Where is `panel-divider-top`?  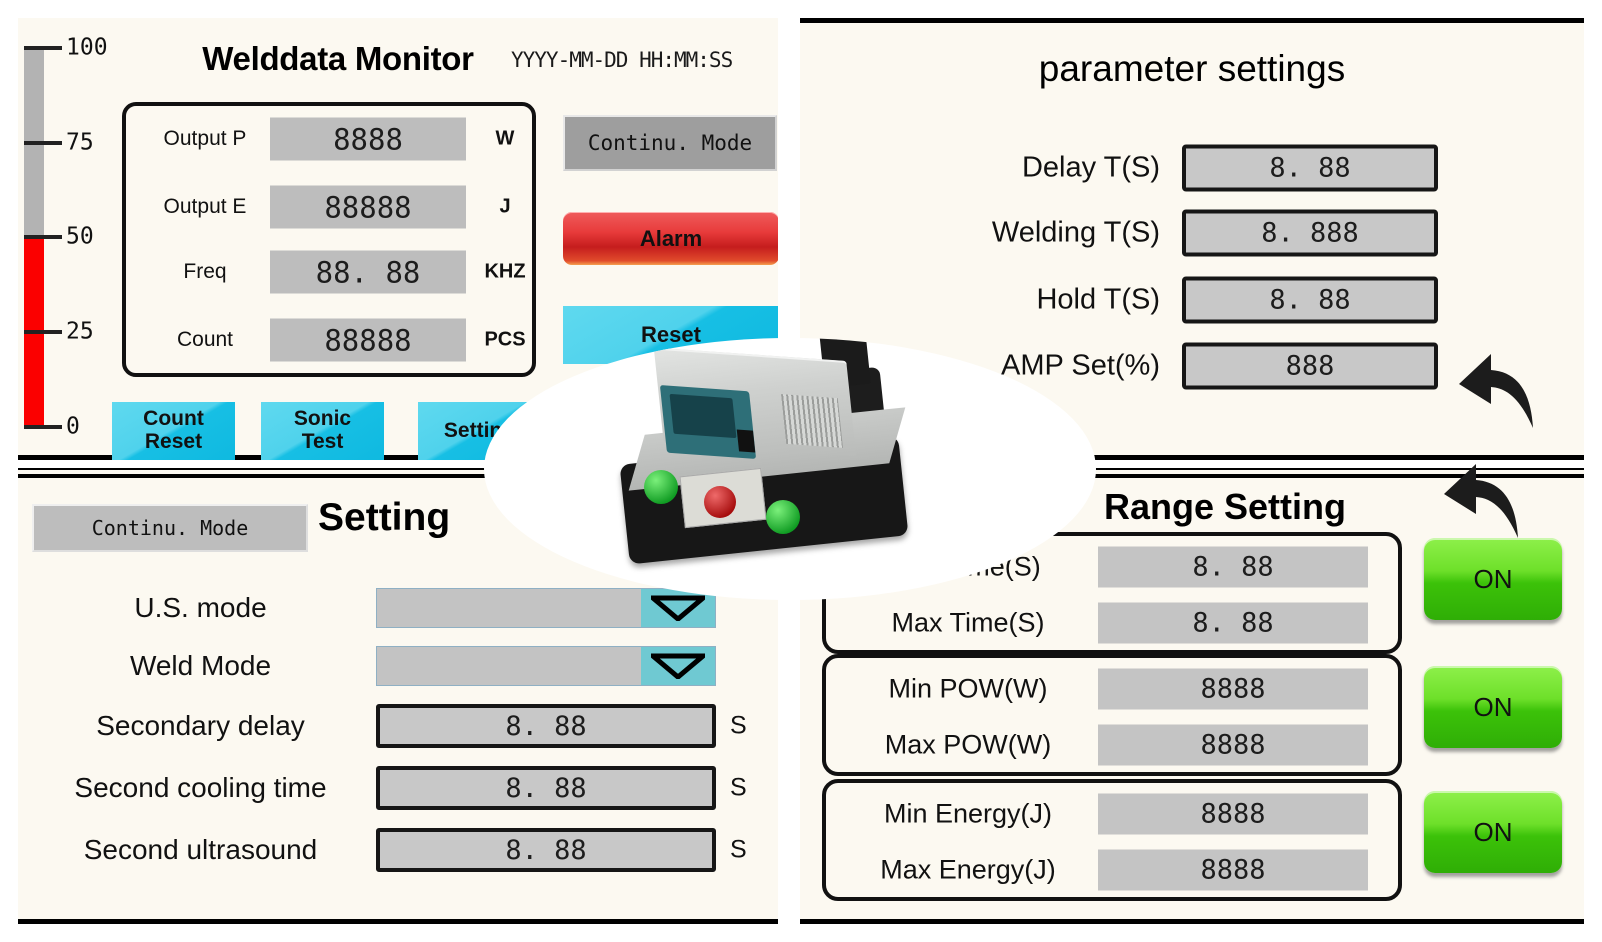 panel-divider-top is located at coordinates (1192, 20).